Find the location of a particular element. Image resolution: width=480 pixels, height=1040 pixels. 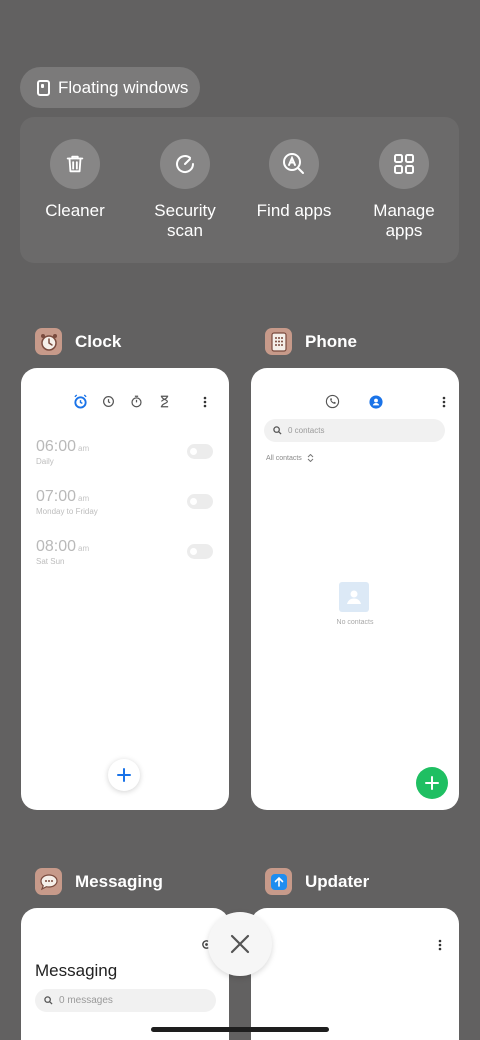

messaging-title: Messaging is located at coordinates (76, 970).